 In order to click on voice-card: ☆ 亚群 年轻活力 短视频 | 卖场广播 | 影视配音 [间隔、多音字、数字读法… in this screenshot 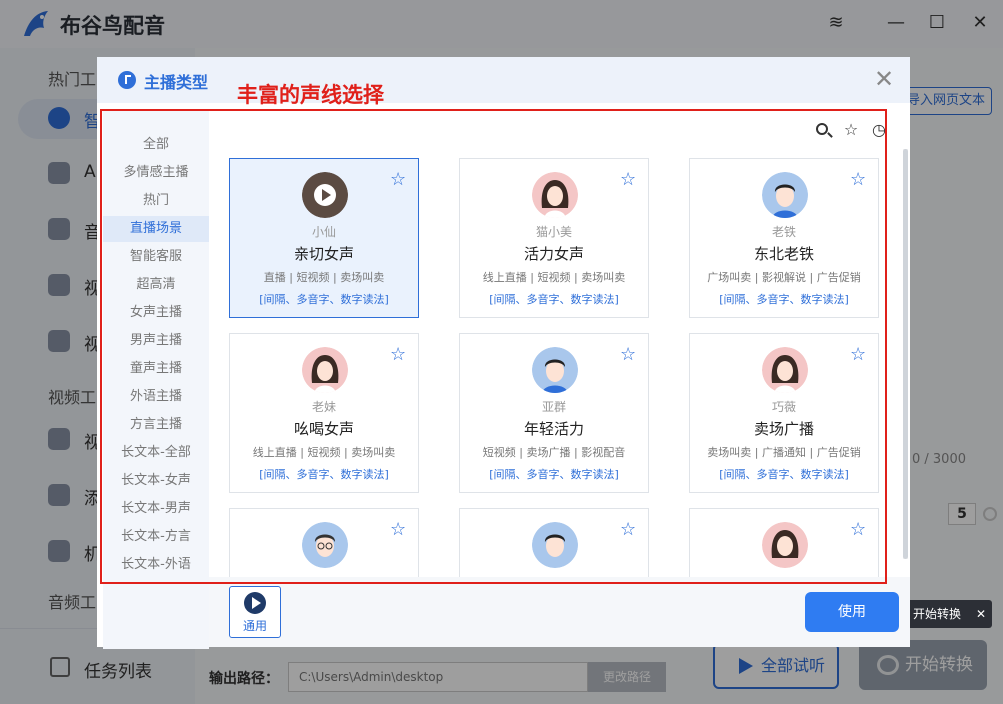, I will do `click(554, 413)`.